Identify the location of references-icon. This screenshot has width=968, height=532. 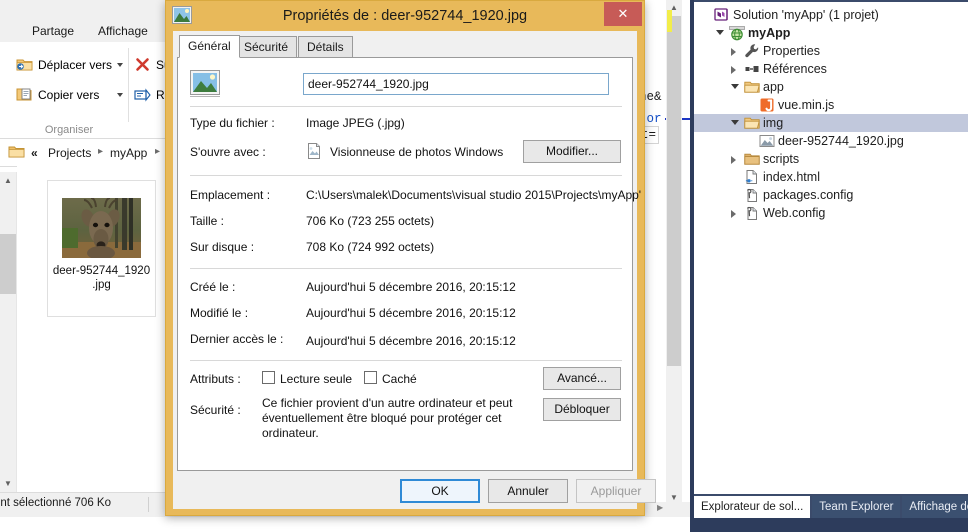
(752, 69).